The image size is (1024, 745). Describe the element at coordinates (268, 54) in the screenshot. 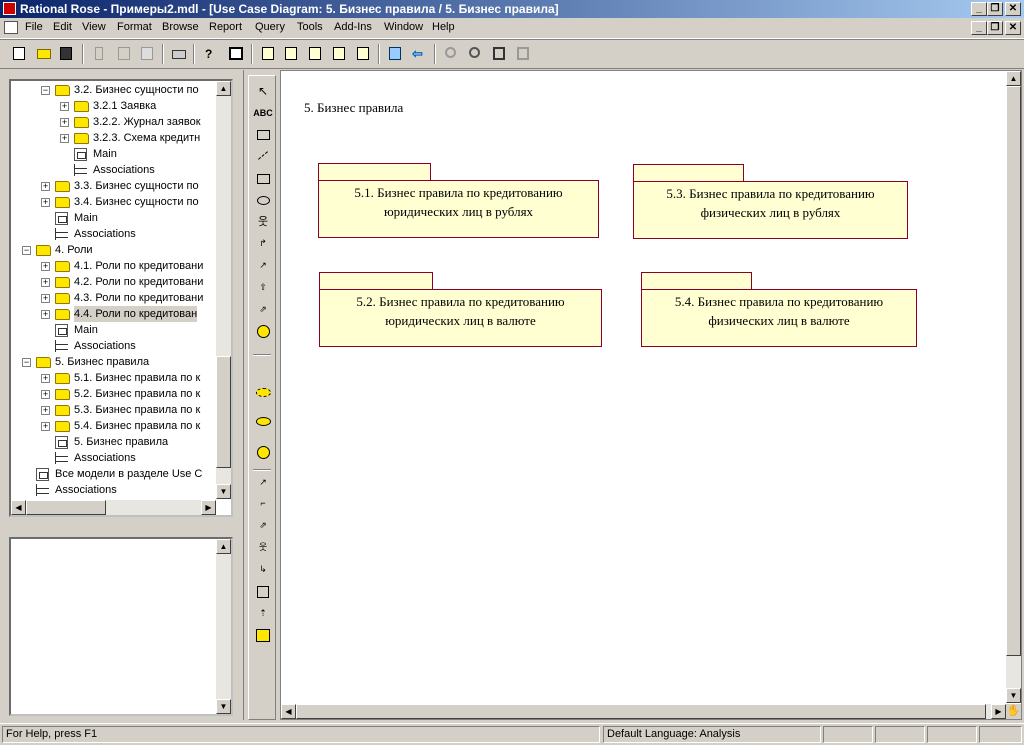

I see `browse-class-diagram-icon` at that location.